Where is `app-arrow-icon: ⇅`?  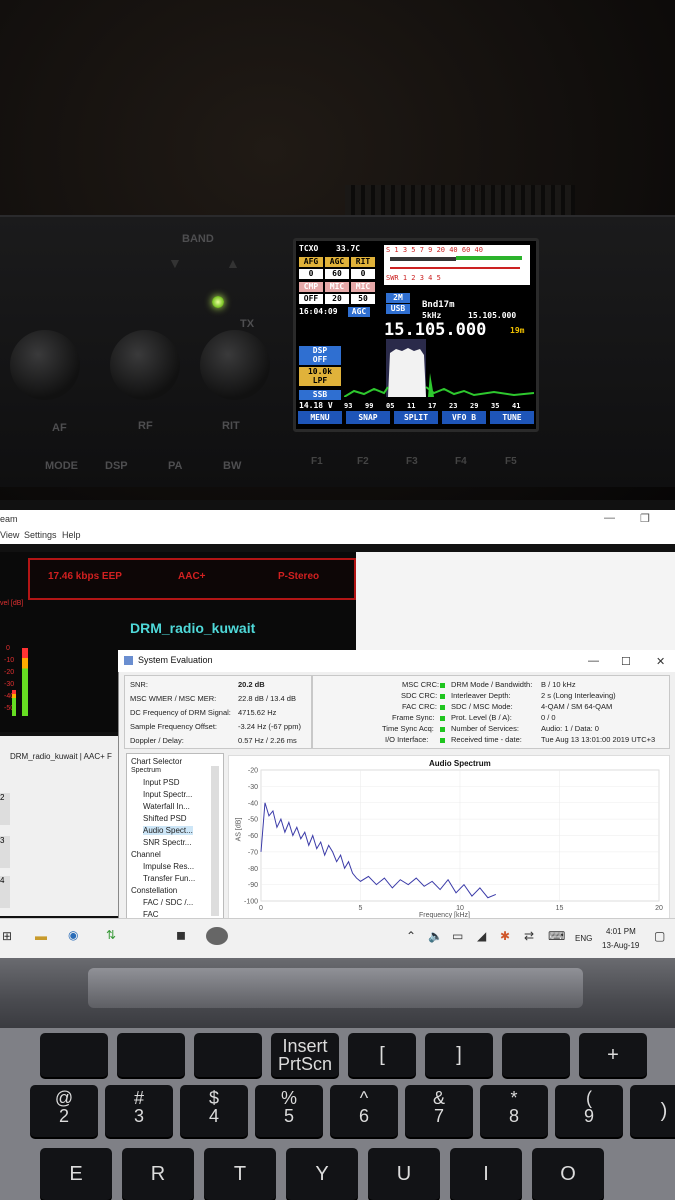 app-arrow-icon: ⇅ is located at coordinates (111, 935).